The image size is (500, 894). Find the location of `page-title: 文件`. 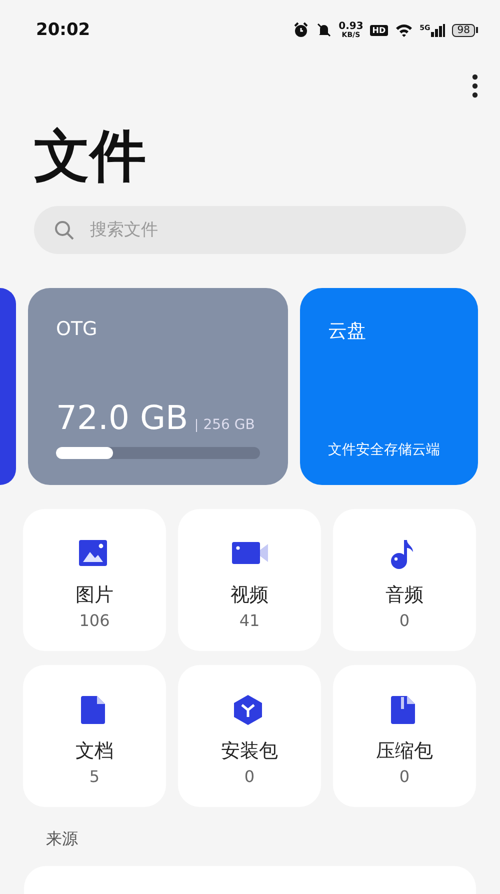

page-title: 文件 is located at coordinates (90, 157).